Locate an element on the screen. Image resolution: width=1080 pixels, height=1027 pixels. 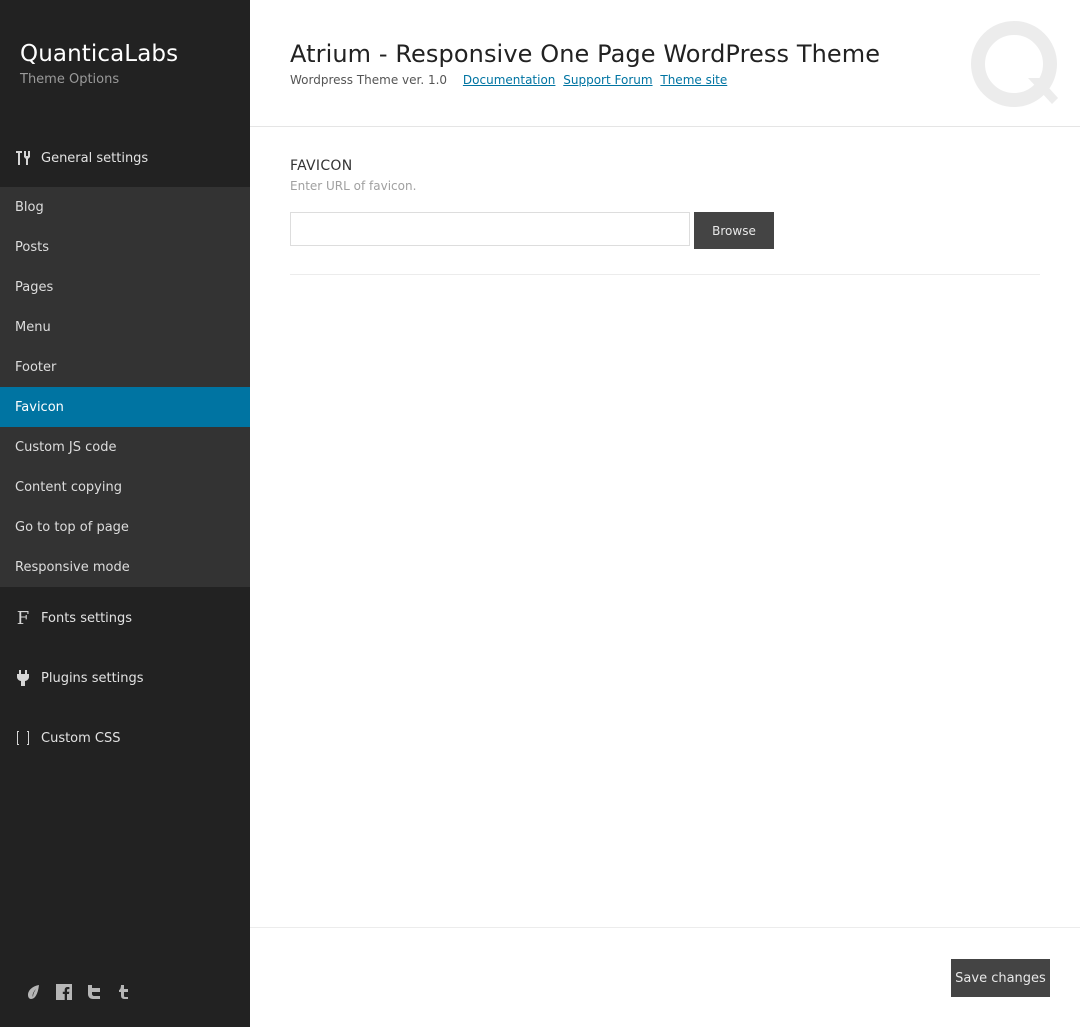
brand-title: QuanticaLabs is located at coordinates (99, 54).